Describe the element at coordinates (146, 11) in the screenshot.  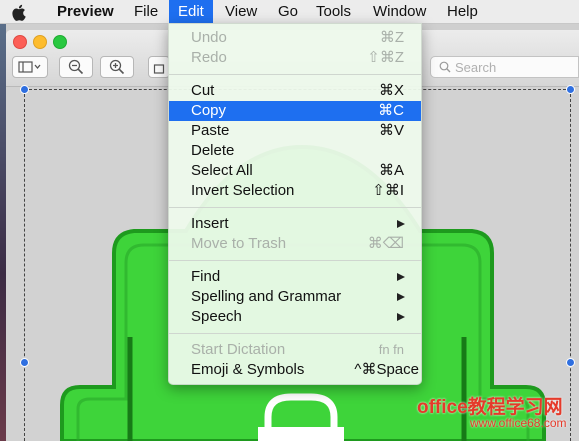
I see `menu-file: File` at that location.